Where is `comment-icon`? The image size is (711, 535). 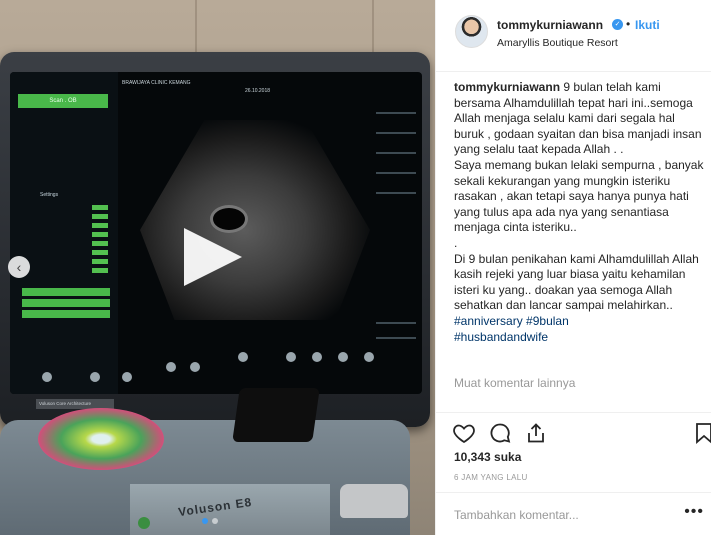 comment-icon is located at coordinates (500, 433).